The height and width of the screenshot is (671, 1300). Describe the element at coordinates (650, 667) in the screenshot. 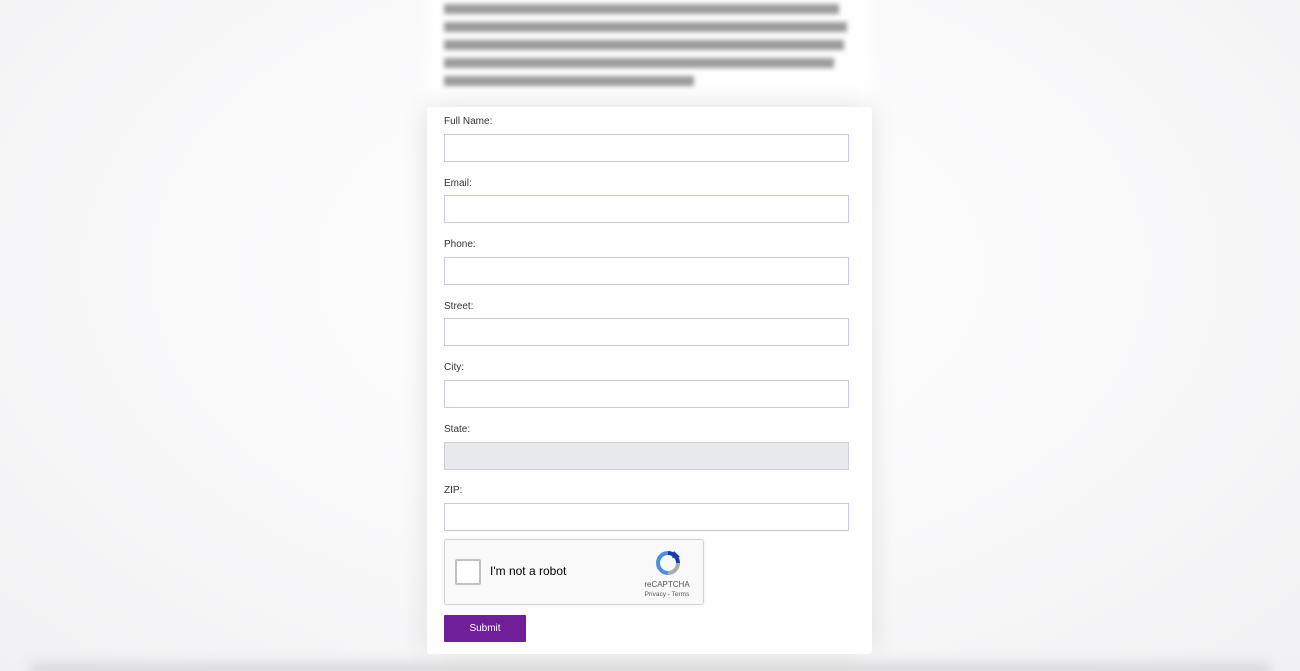

I see `background-bottom-shadow` at that location.